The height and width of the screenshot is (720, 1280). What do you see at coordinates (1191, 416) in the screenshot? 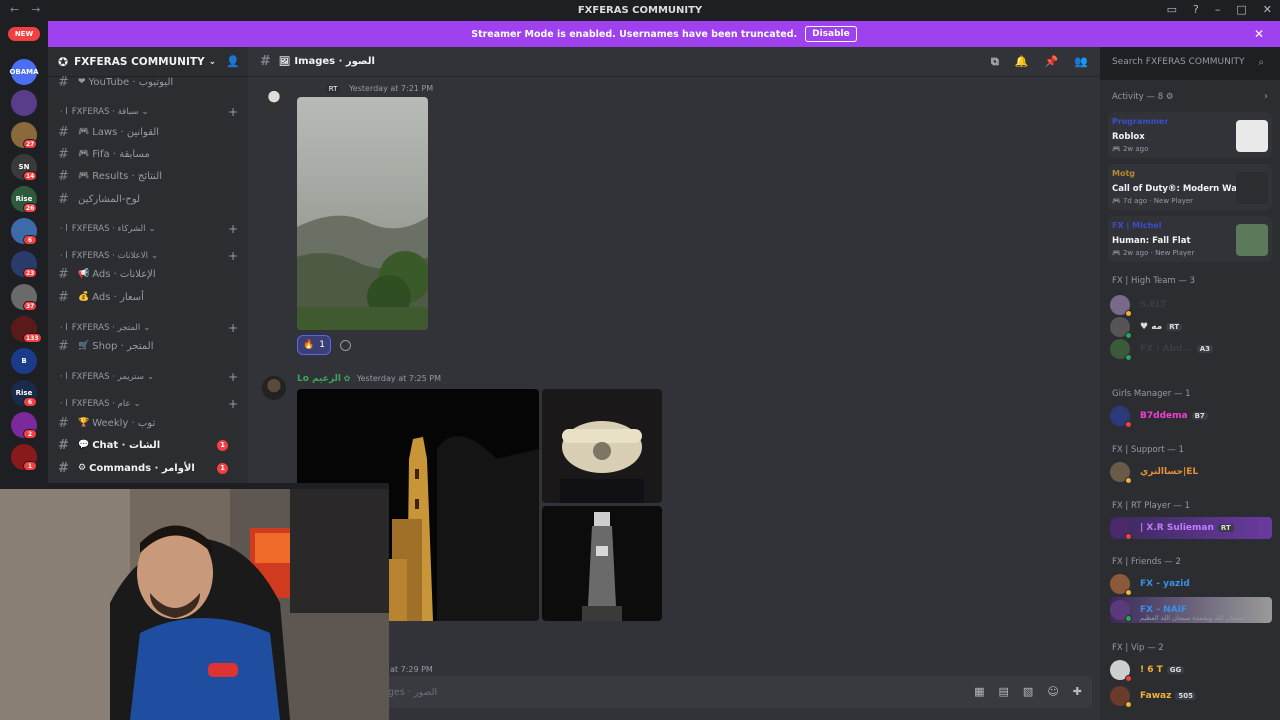
I see `member-item: B7ddema B7` at bounding box center [1191, 416].